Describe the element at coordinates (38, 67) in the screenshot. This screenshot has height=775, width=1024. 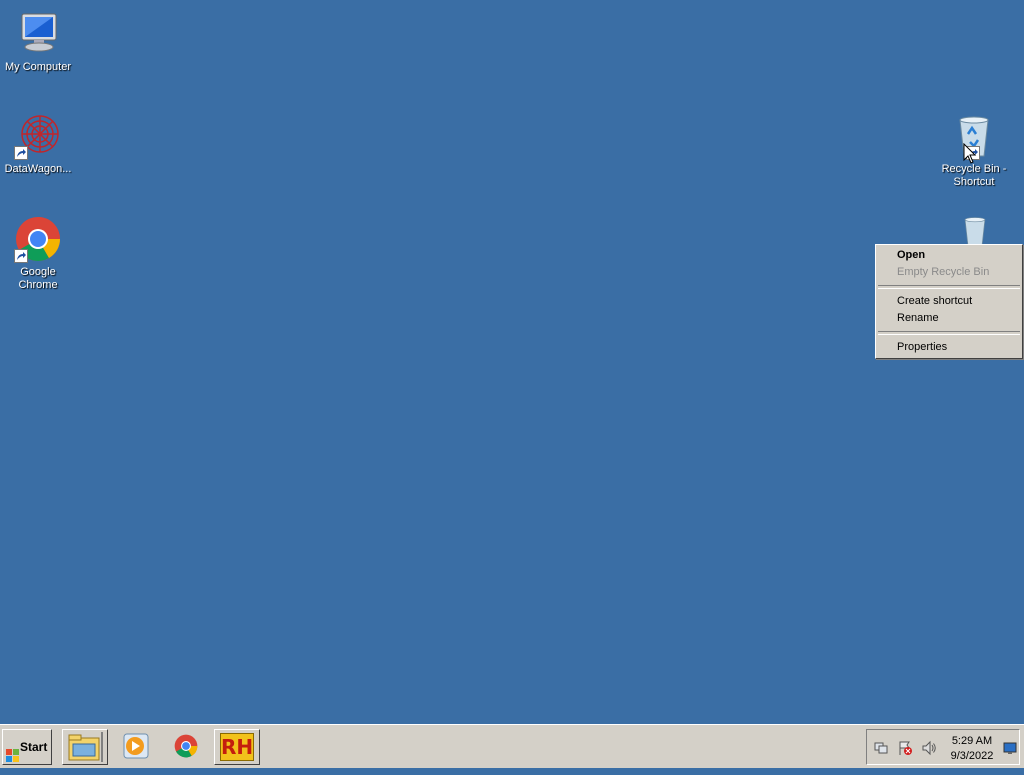
I see `desktop-icon-label: My Computer` at that location.